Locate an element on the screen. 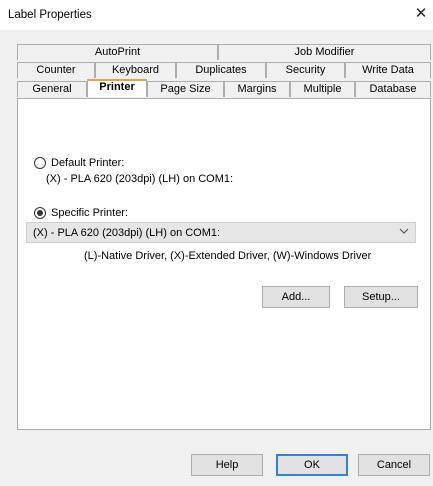  default-printer-radio is located at coordinates (40, 163).